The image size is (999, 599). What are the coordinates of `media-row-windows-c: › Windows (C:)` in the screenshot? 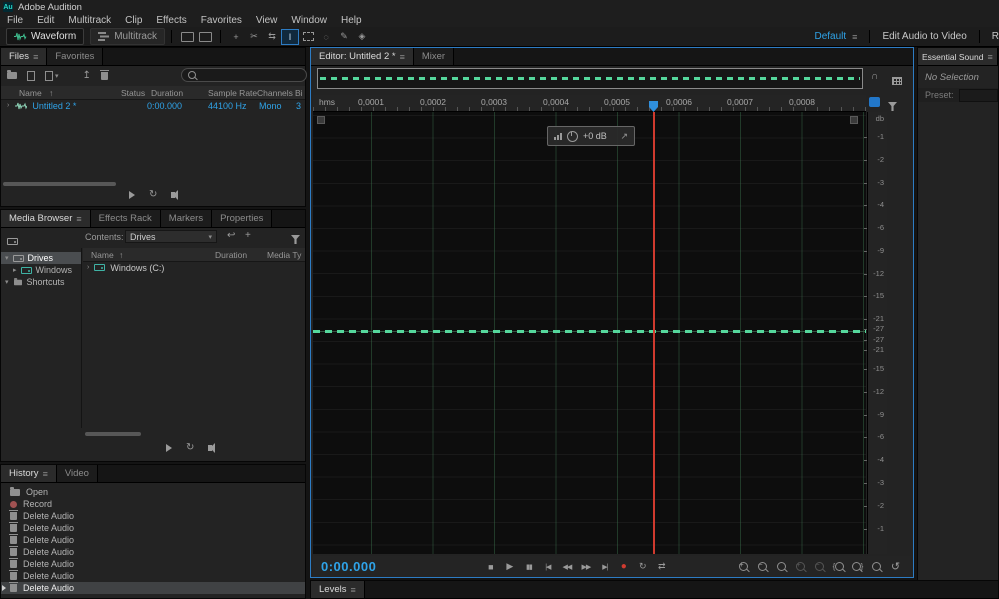 It's located at (194, 267).